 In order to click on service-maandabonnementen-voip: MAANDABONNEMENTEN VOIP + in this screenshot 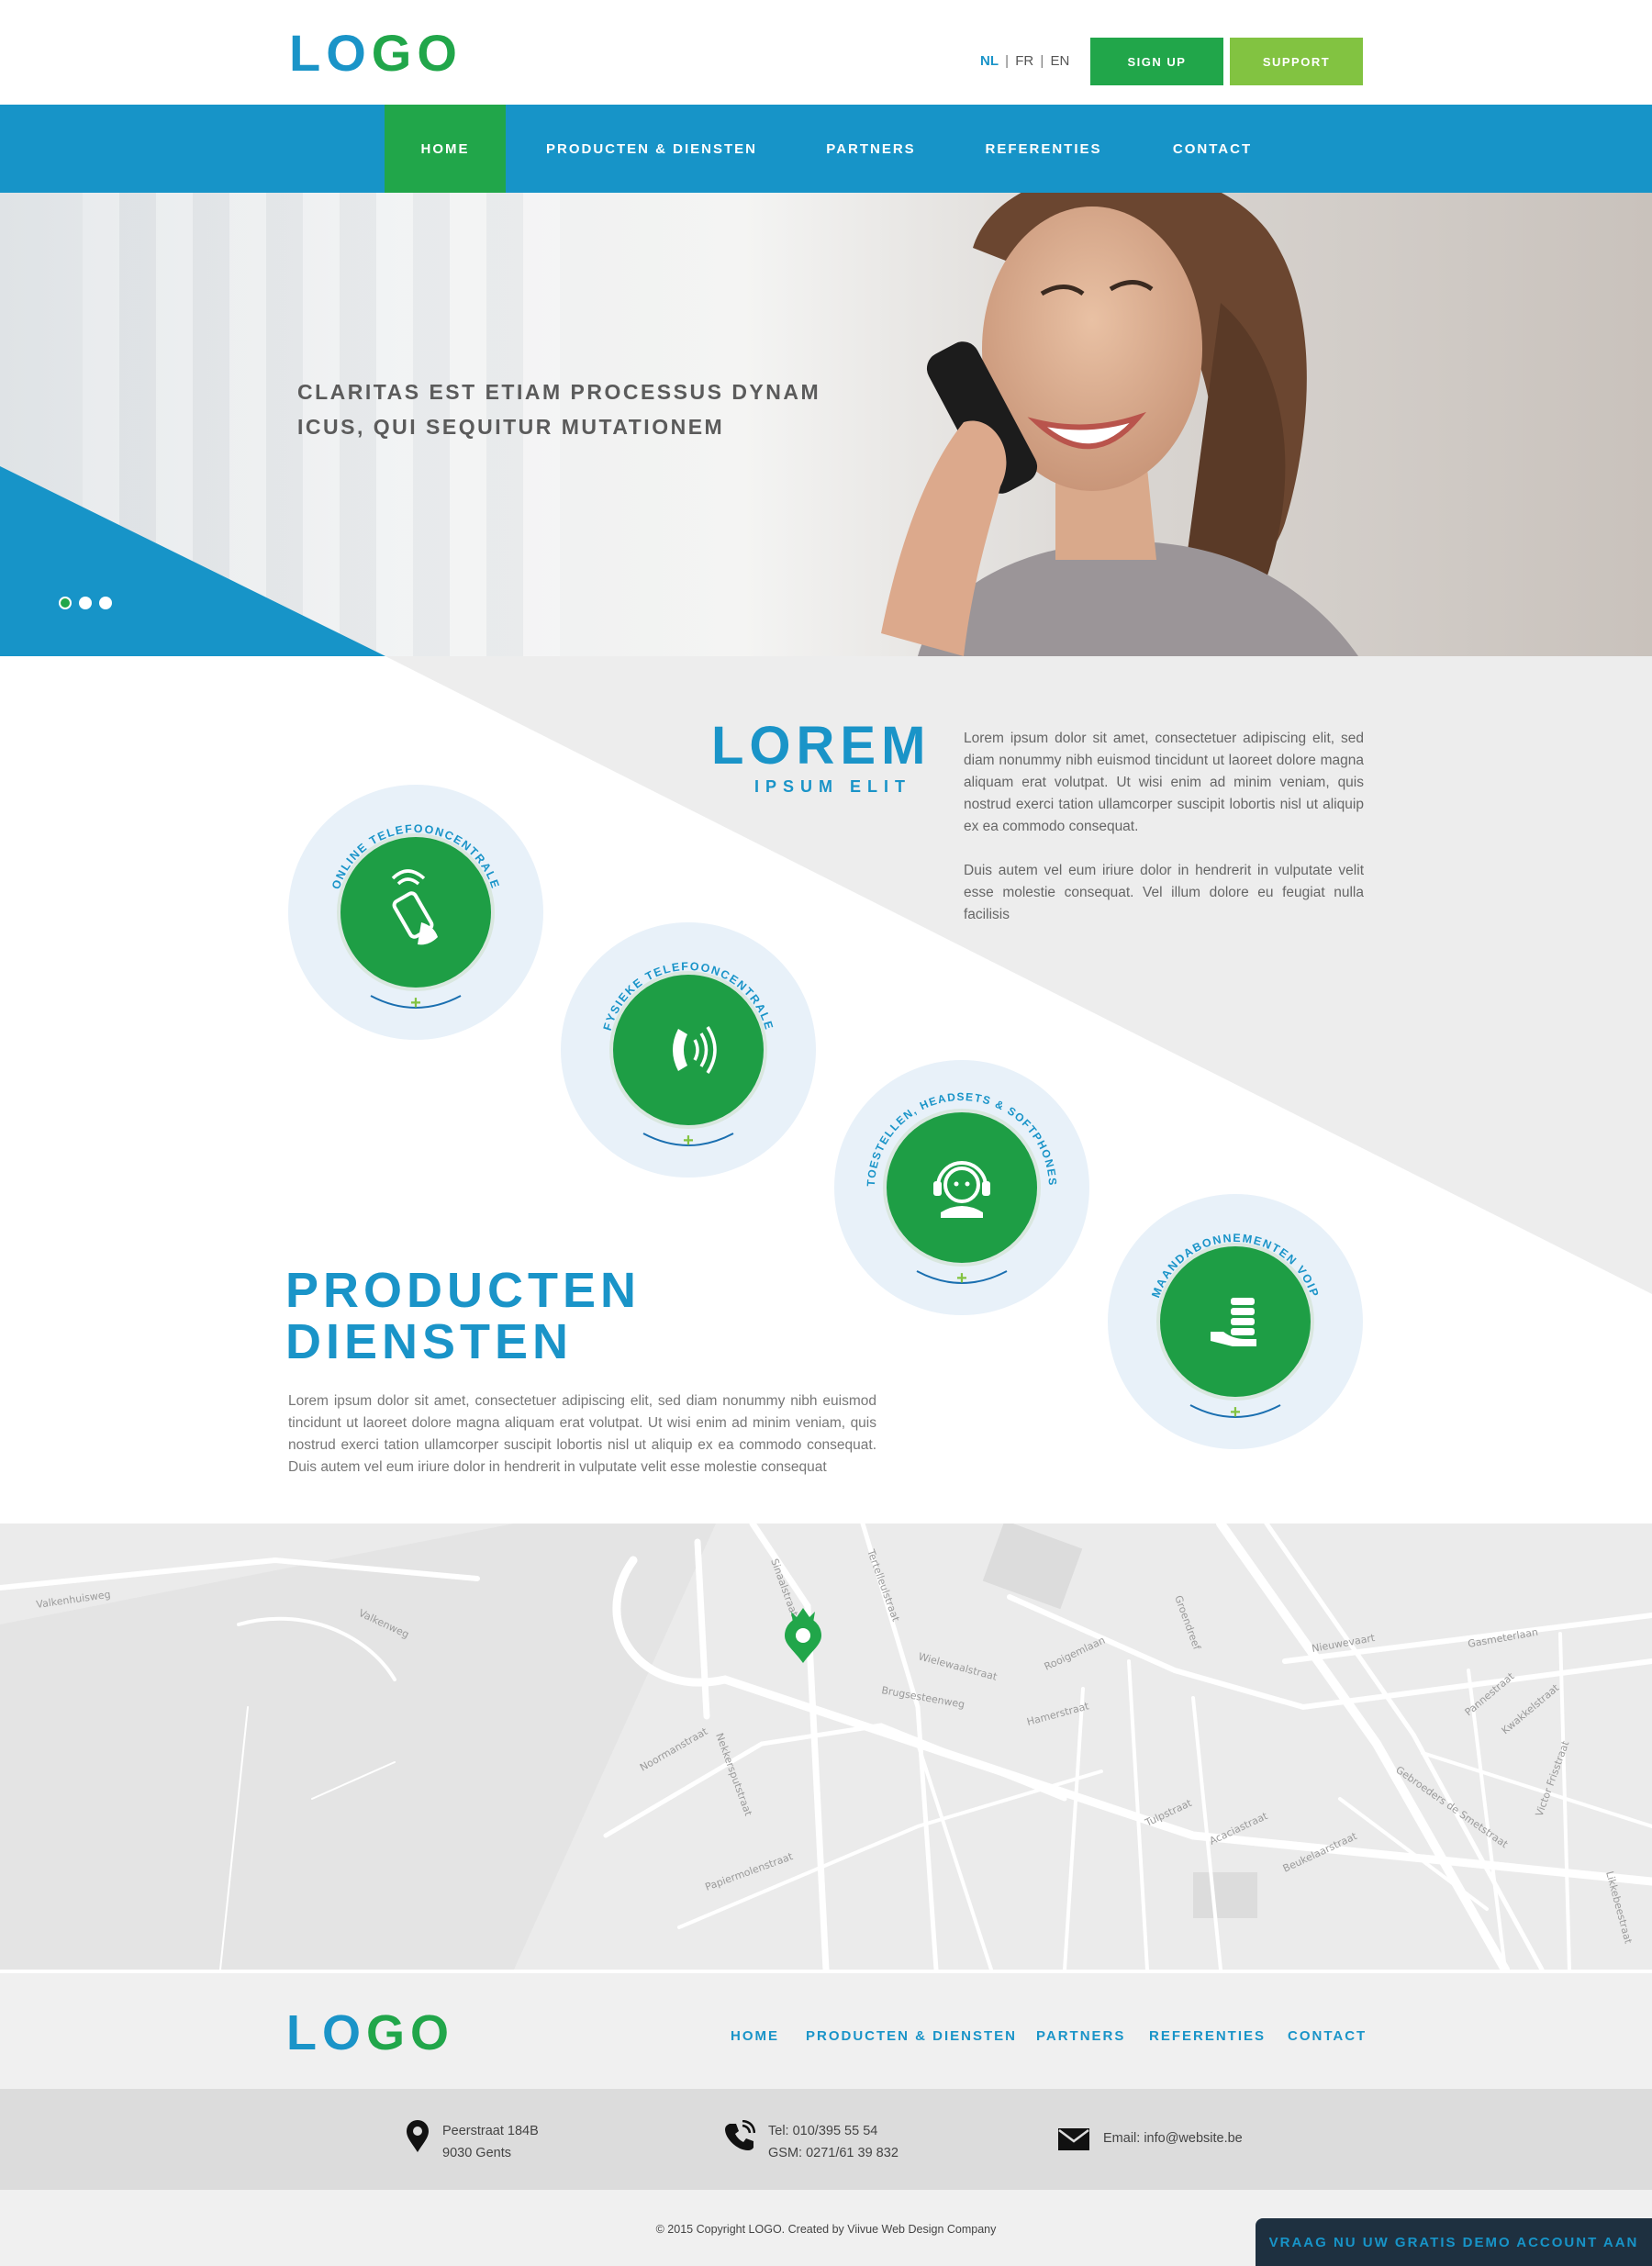, I will do `click(1235, 1321)`.